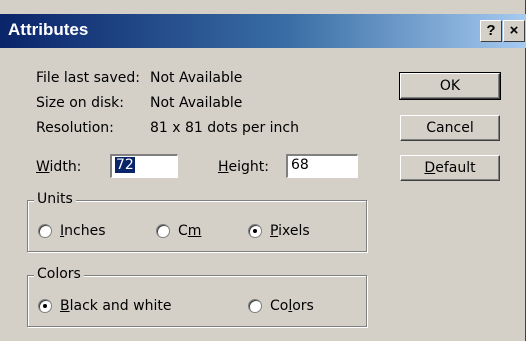  Describe the element at coordinates (163, 231) in the screenshot. I see `cm-radio-indicator` at that location.